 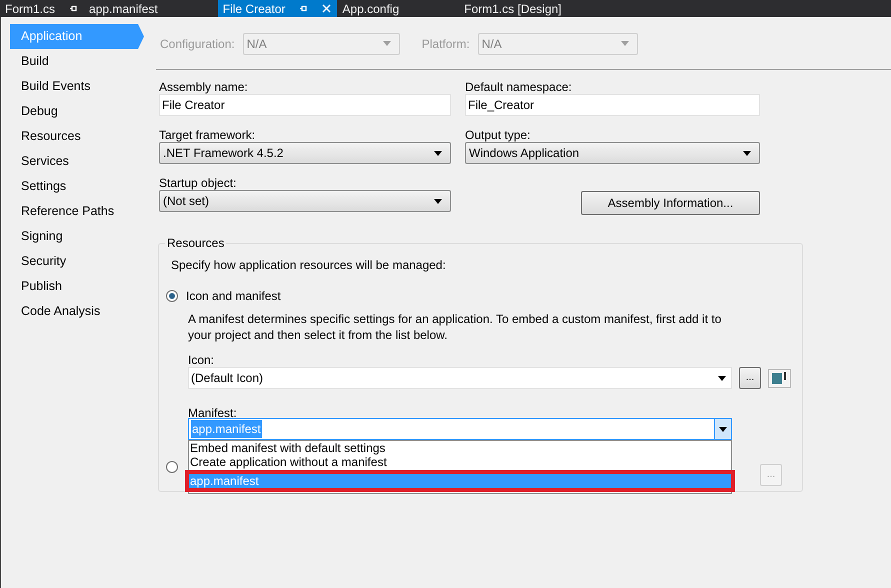 What do you see at coordinates (204, 86) in the screenshot?
I see `assembly-name-label: Assembly name:` at bounding box center [204, 86].